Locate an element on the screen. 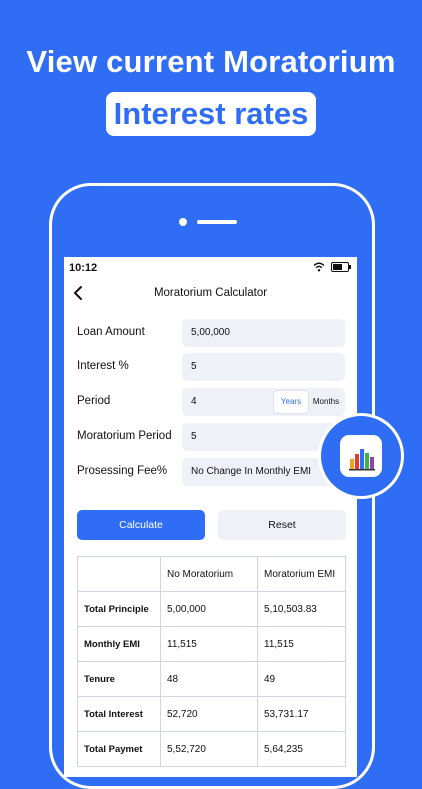 Image resolution: width=422 pixels, height=789 pixels. table-header-row: No Moratorium Moratorium EMI is located at coordinates (211, 574).